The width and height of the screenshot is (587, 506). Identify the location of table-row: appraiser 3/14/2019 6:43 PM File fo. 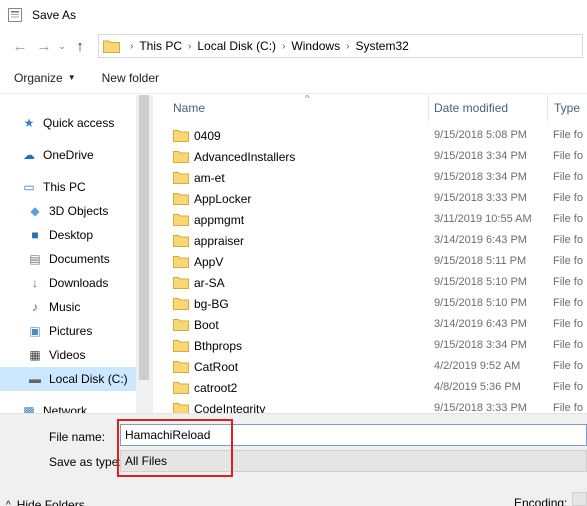
(370, 240).